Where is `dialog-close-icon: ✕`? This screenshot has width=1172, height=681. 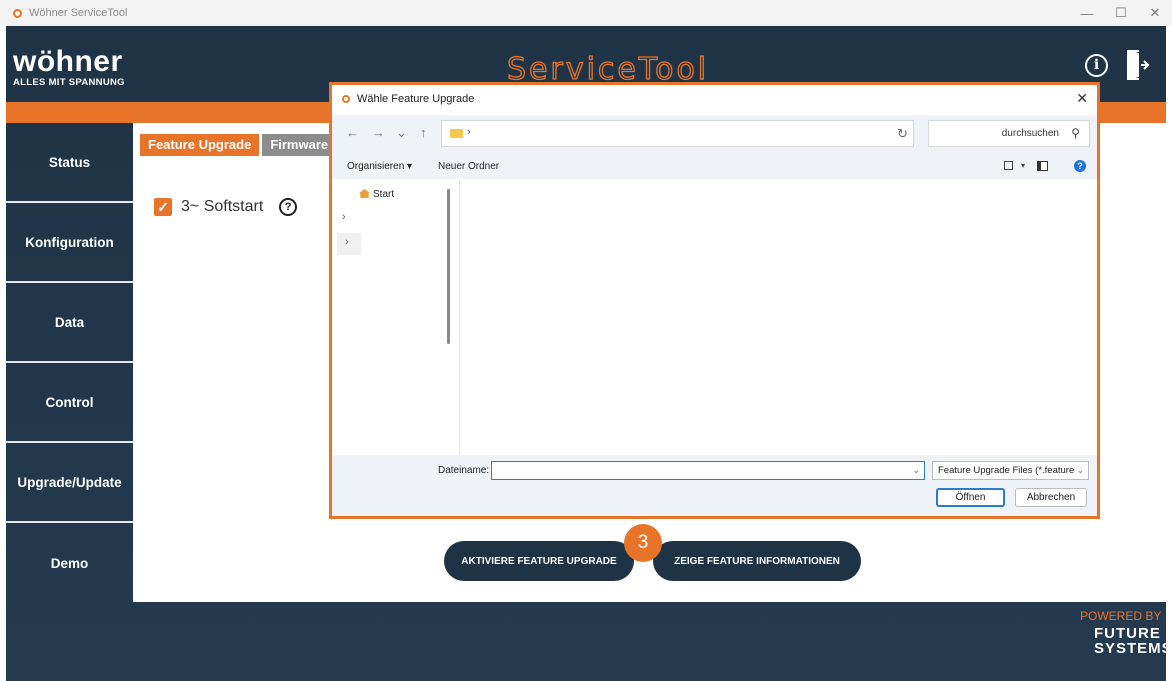 dialog-close-icon: ✕ is located at coordinates (1082, 98).